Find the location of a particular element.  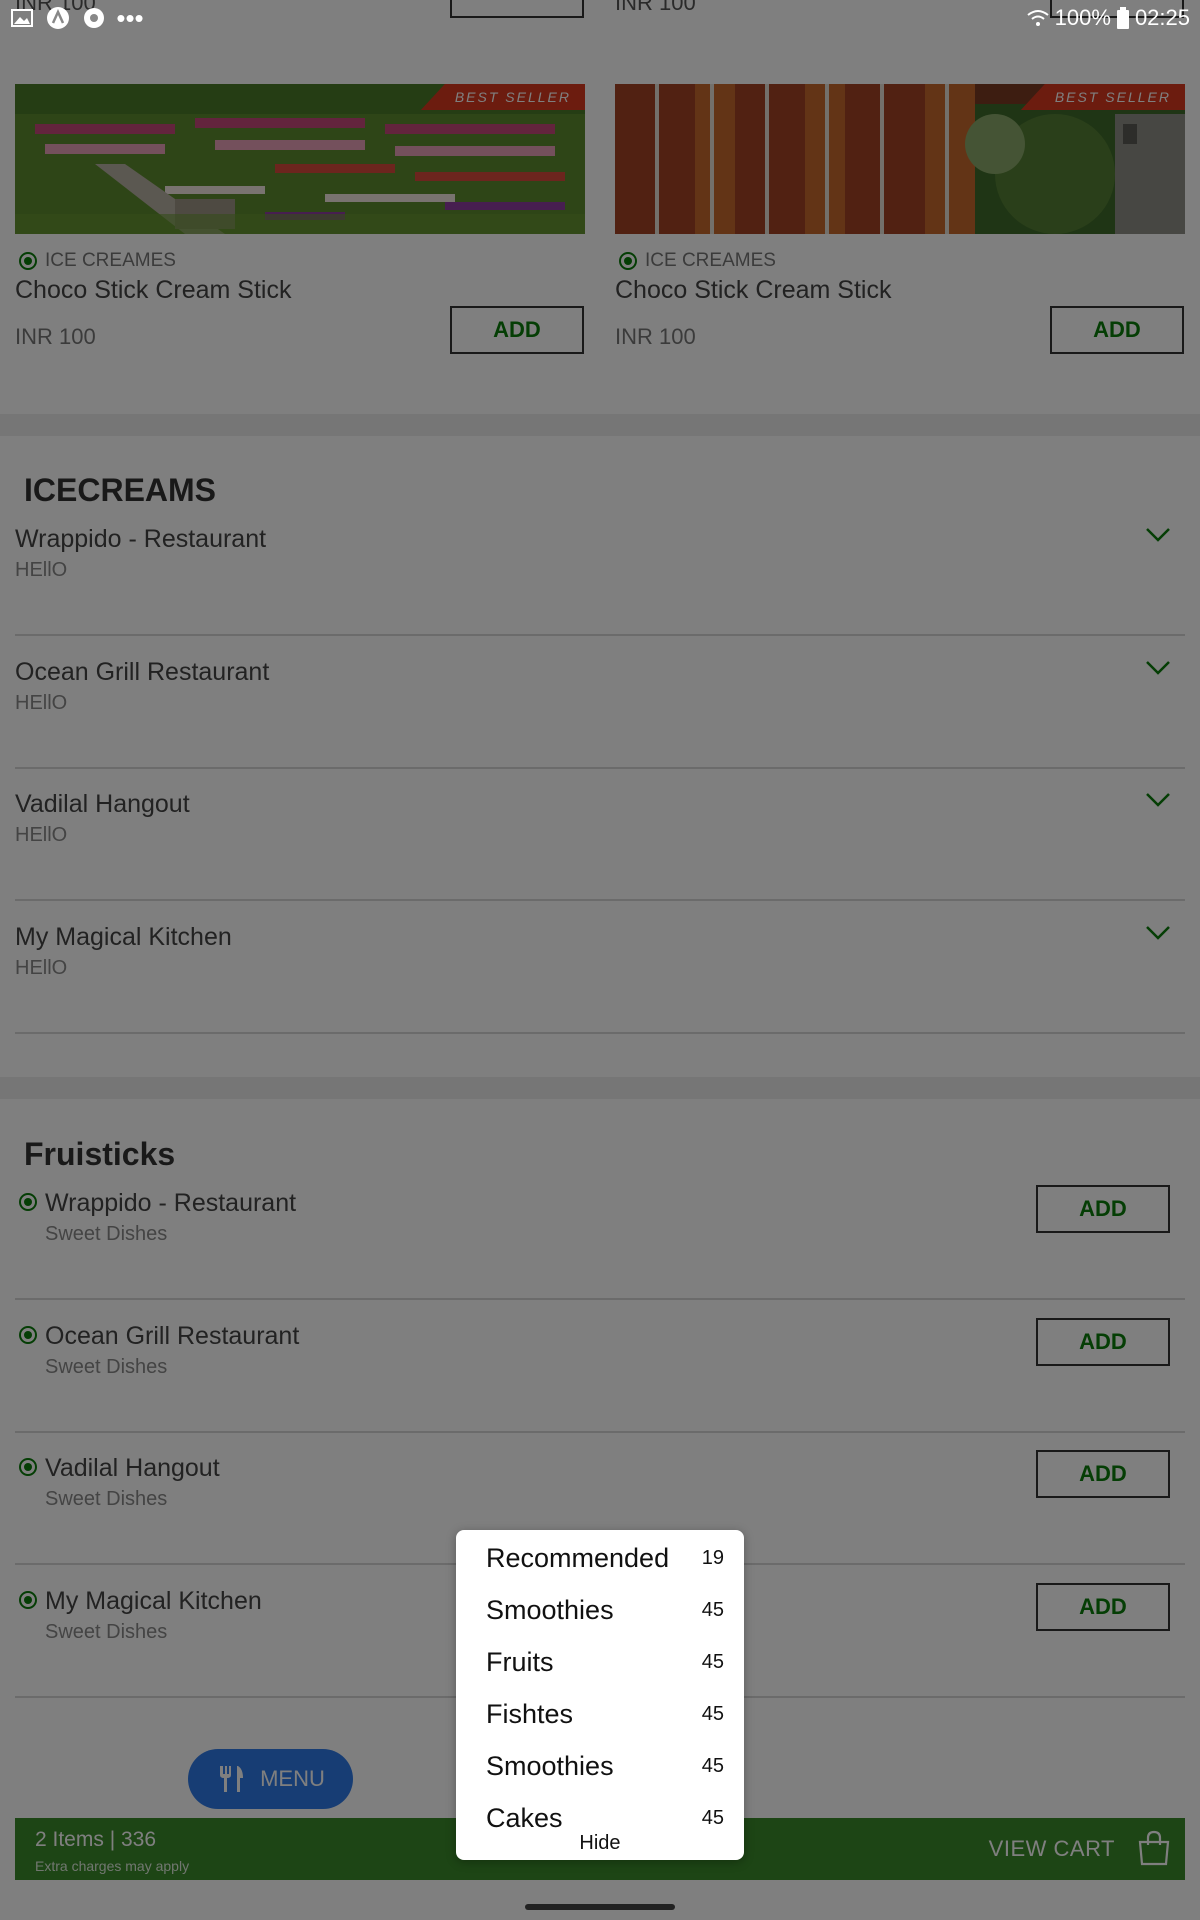

category-count: 19 is located at coordinates (712, 1557).